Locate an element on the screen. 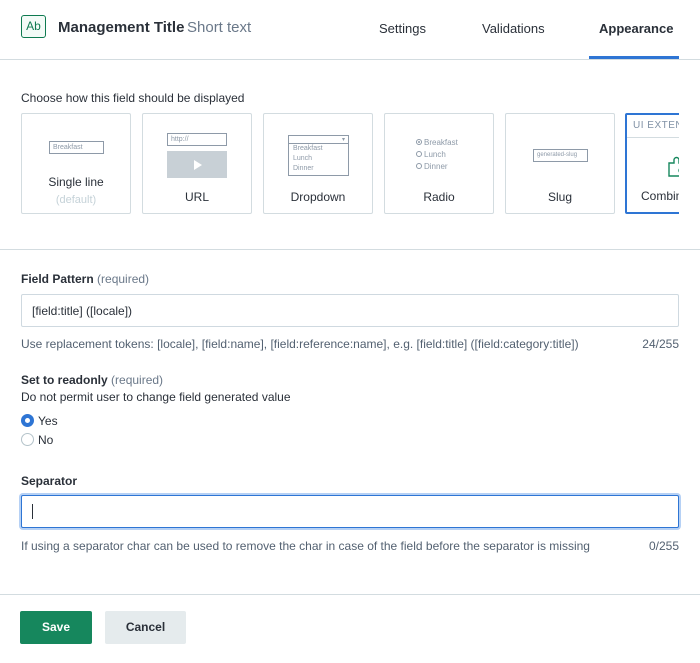 Image resolution: width=700 pixels, height=663 pixels. appearance-card-radio: Breakfast Lunch Dinner Radio is located at coordinates (439, 163).